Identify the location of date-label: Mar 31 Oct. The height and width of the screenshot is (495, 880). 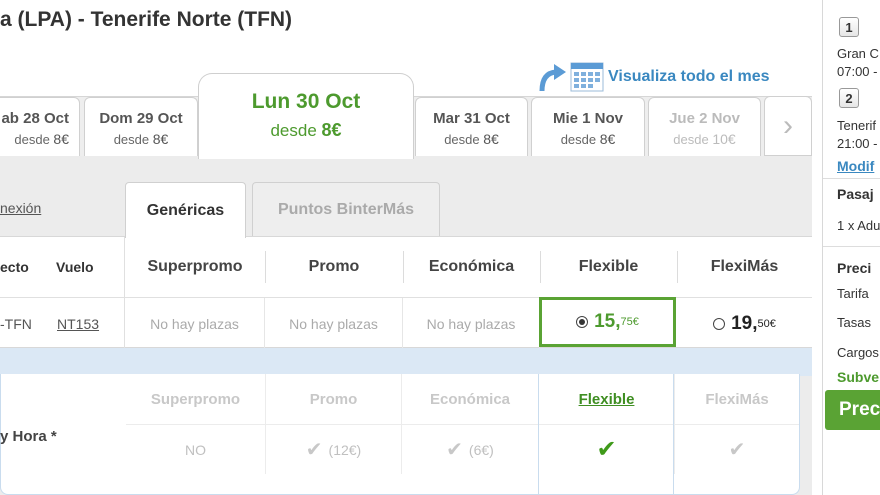
(471, 118).